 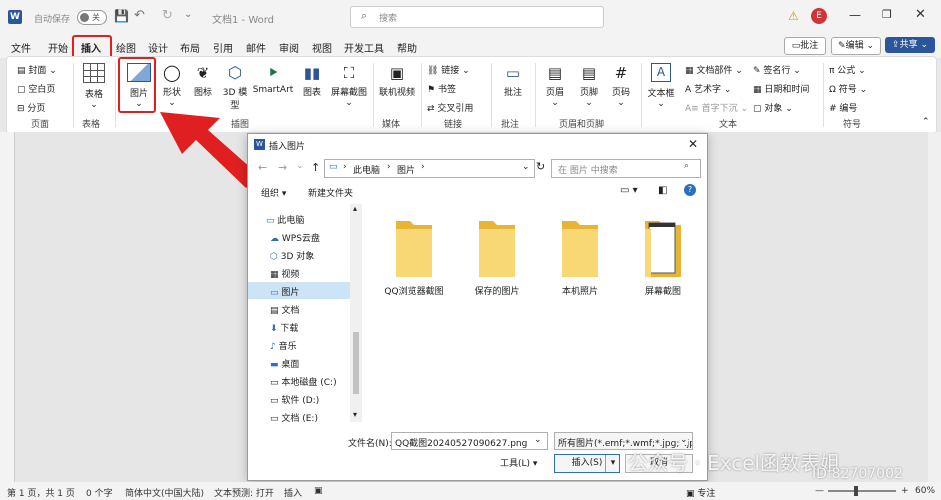 What do you see at coordinates (714, 69) in the screenshot?
I see `quick-parts-button: ▦ 文档部件 ⌄` at bounding box center [714, 69].